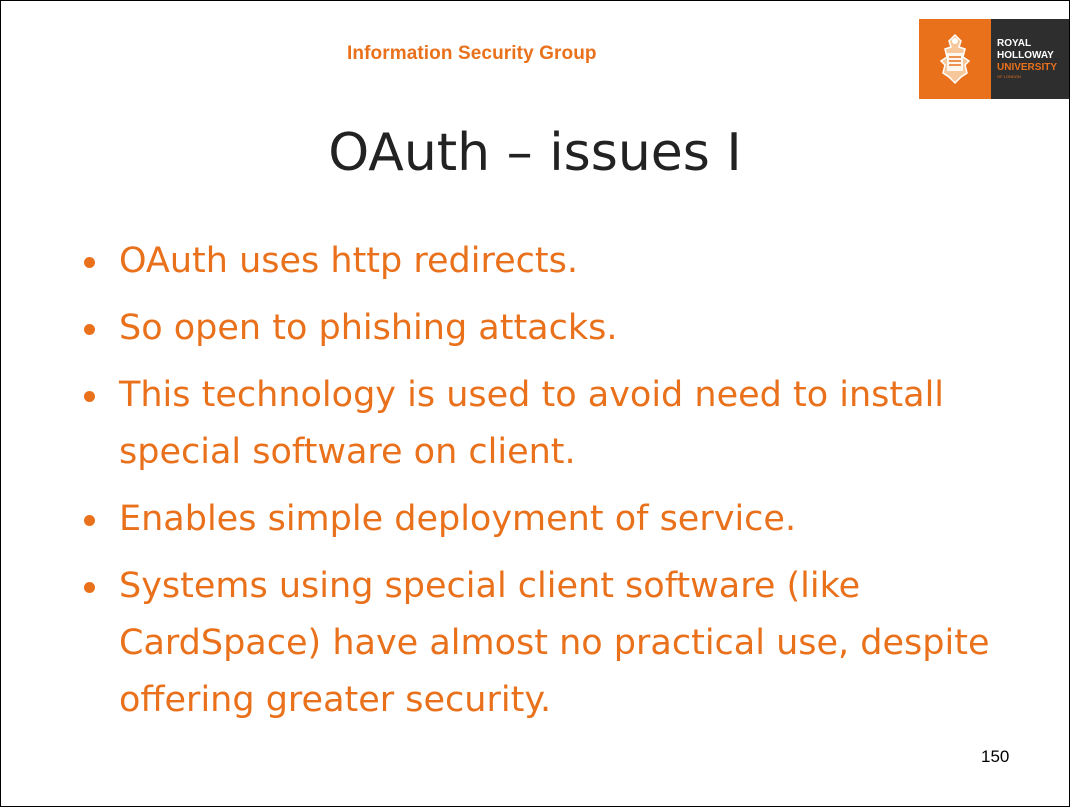 The height and width of the screenshot is (807, 1070). I want to click on logo-line-of-london: OF LONDON, so click(1009, 76).